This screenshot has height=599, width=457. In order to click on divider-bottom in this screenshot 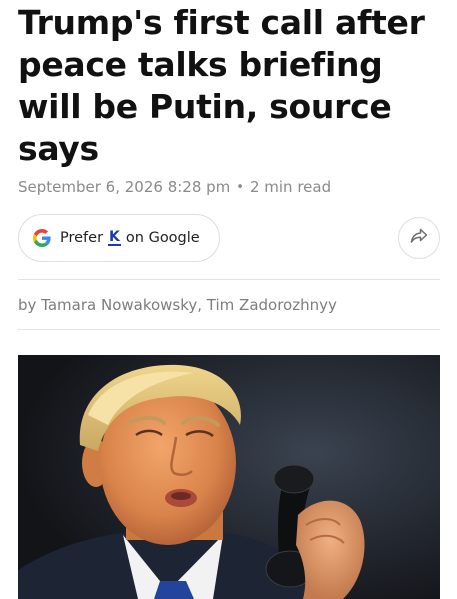, I will do `click(229, 329)`.